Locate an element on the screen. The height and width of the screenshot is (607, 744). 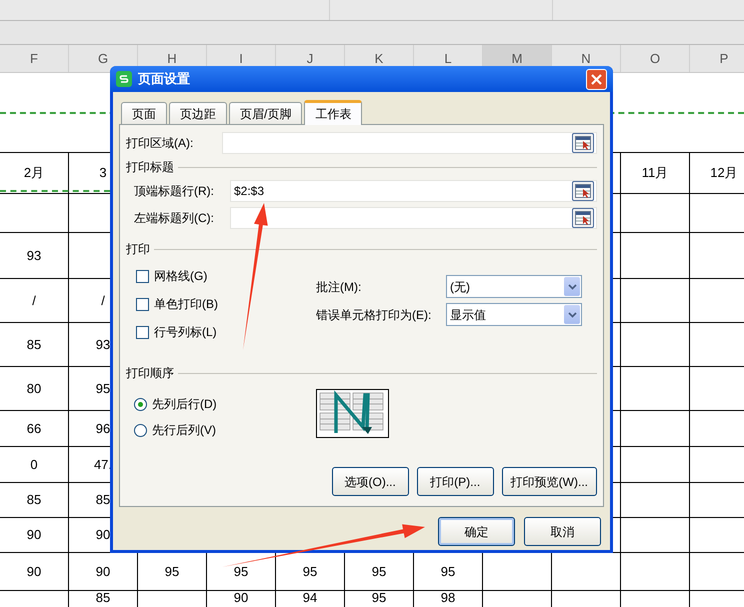
table-cell-text: 66 is located at coordinates (34, 429).